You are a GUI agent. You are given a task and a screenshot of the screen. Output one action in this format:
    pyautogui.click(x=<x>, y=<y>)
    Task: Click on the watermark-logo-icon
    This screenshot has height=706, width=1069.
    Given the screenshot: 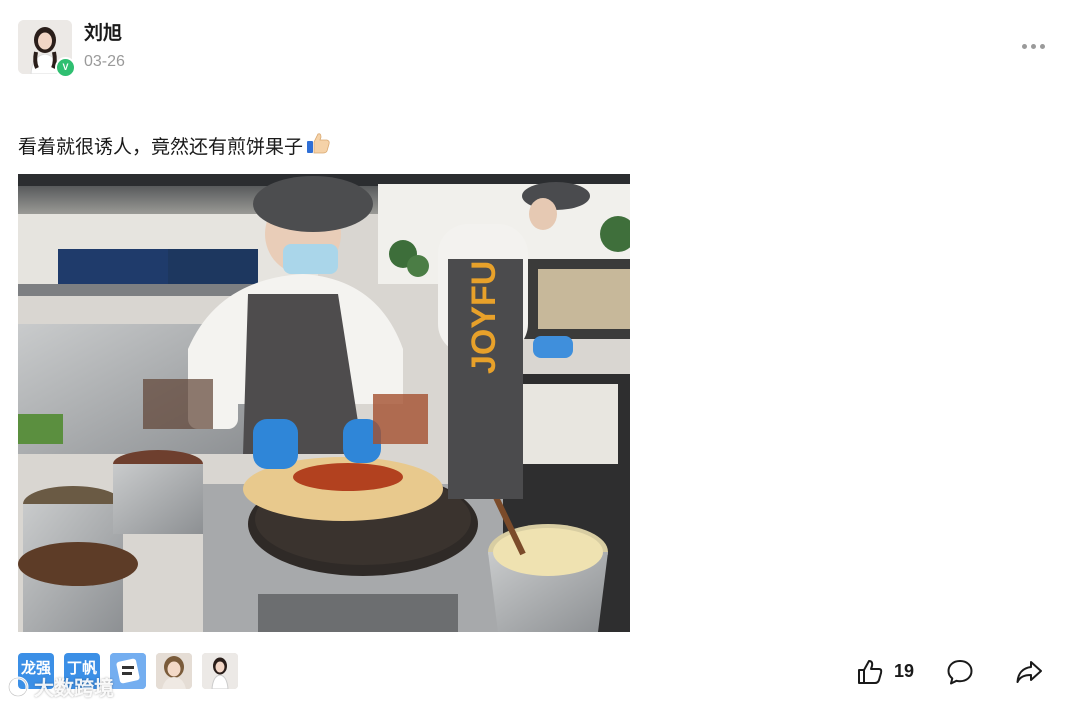 What is the action you would take?
    pyautogui.click(x=18, y=686)
    